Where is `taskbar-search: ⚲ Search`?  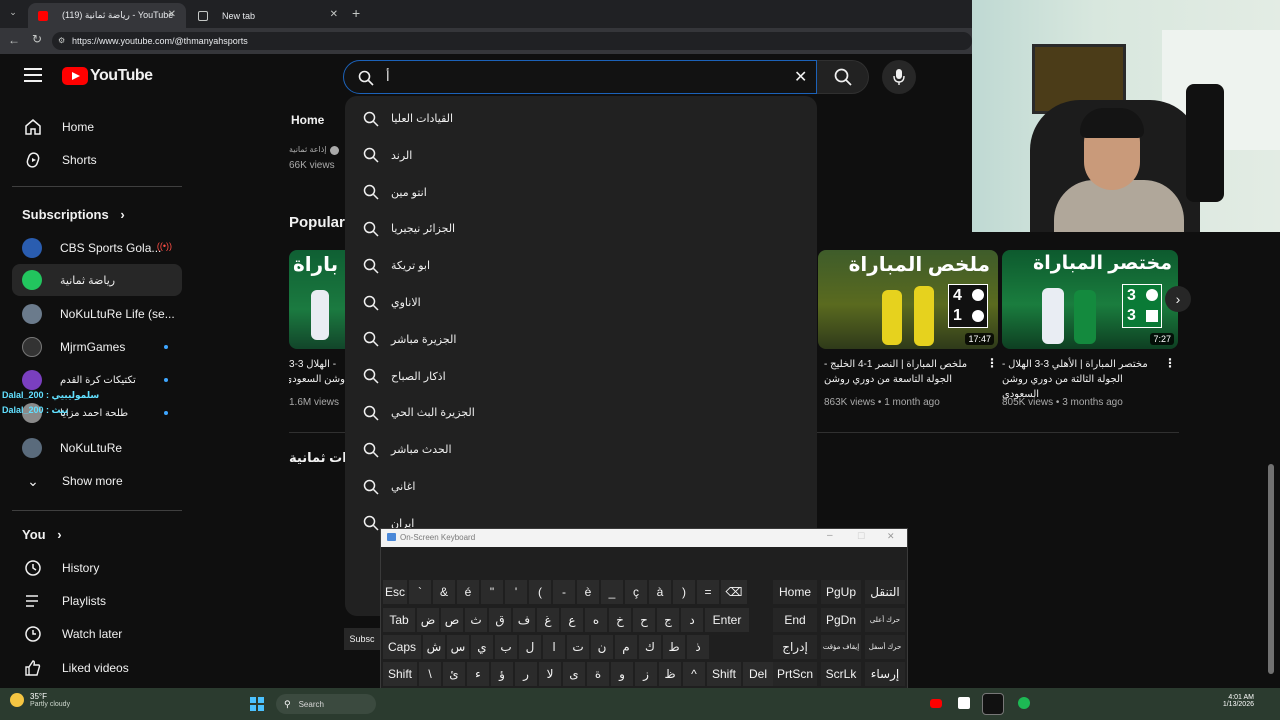
taskbar-search: ⚲ Search is located at coordinates (326, 704).